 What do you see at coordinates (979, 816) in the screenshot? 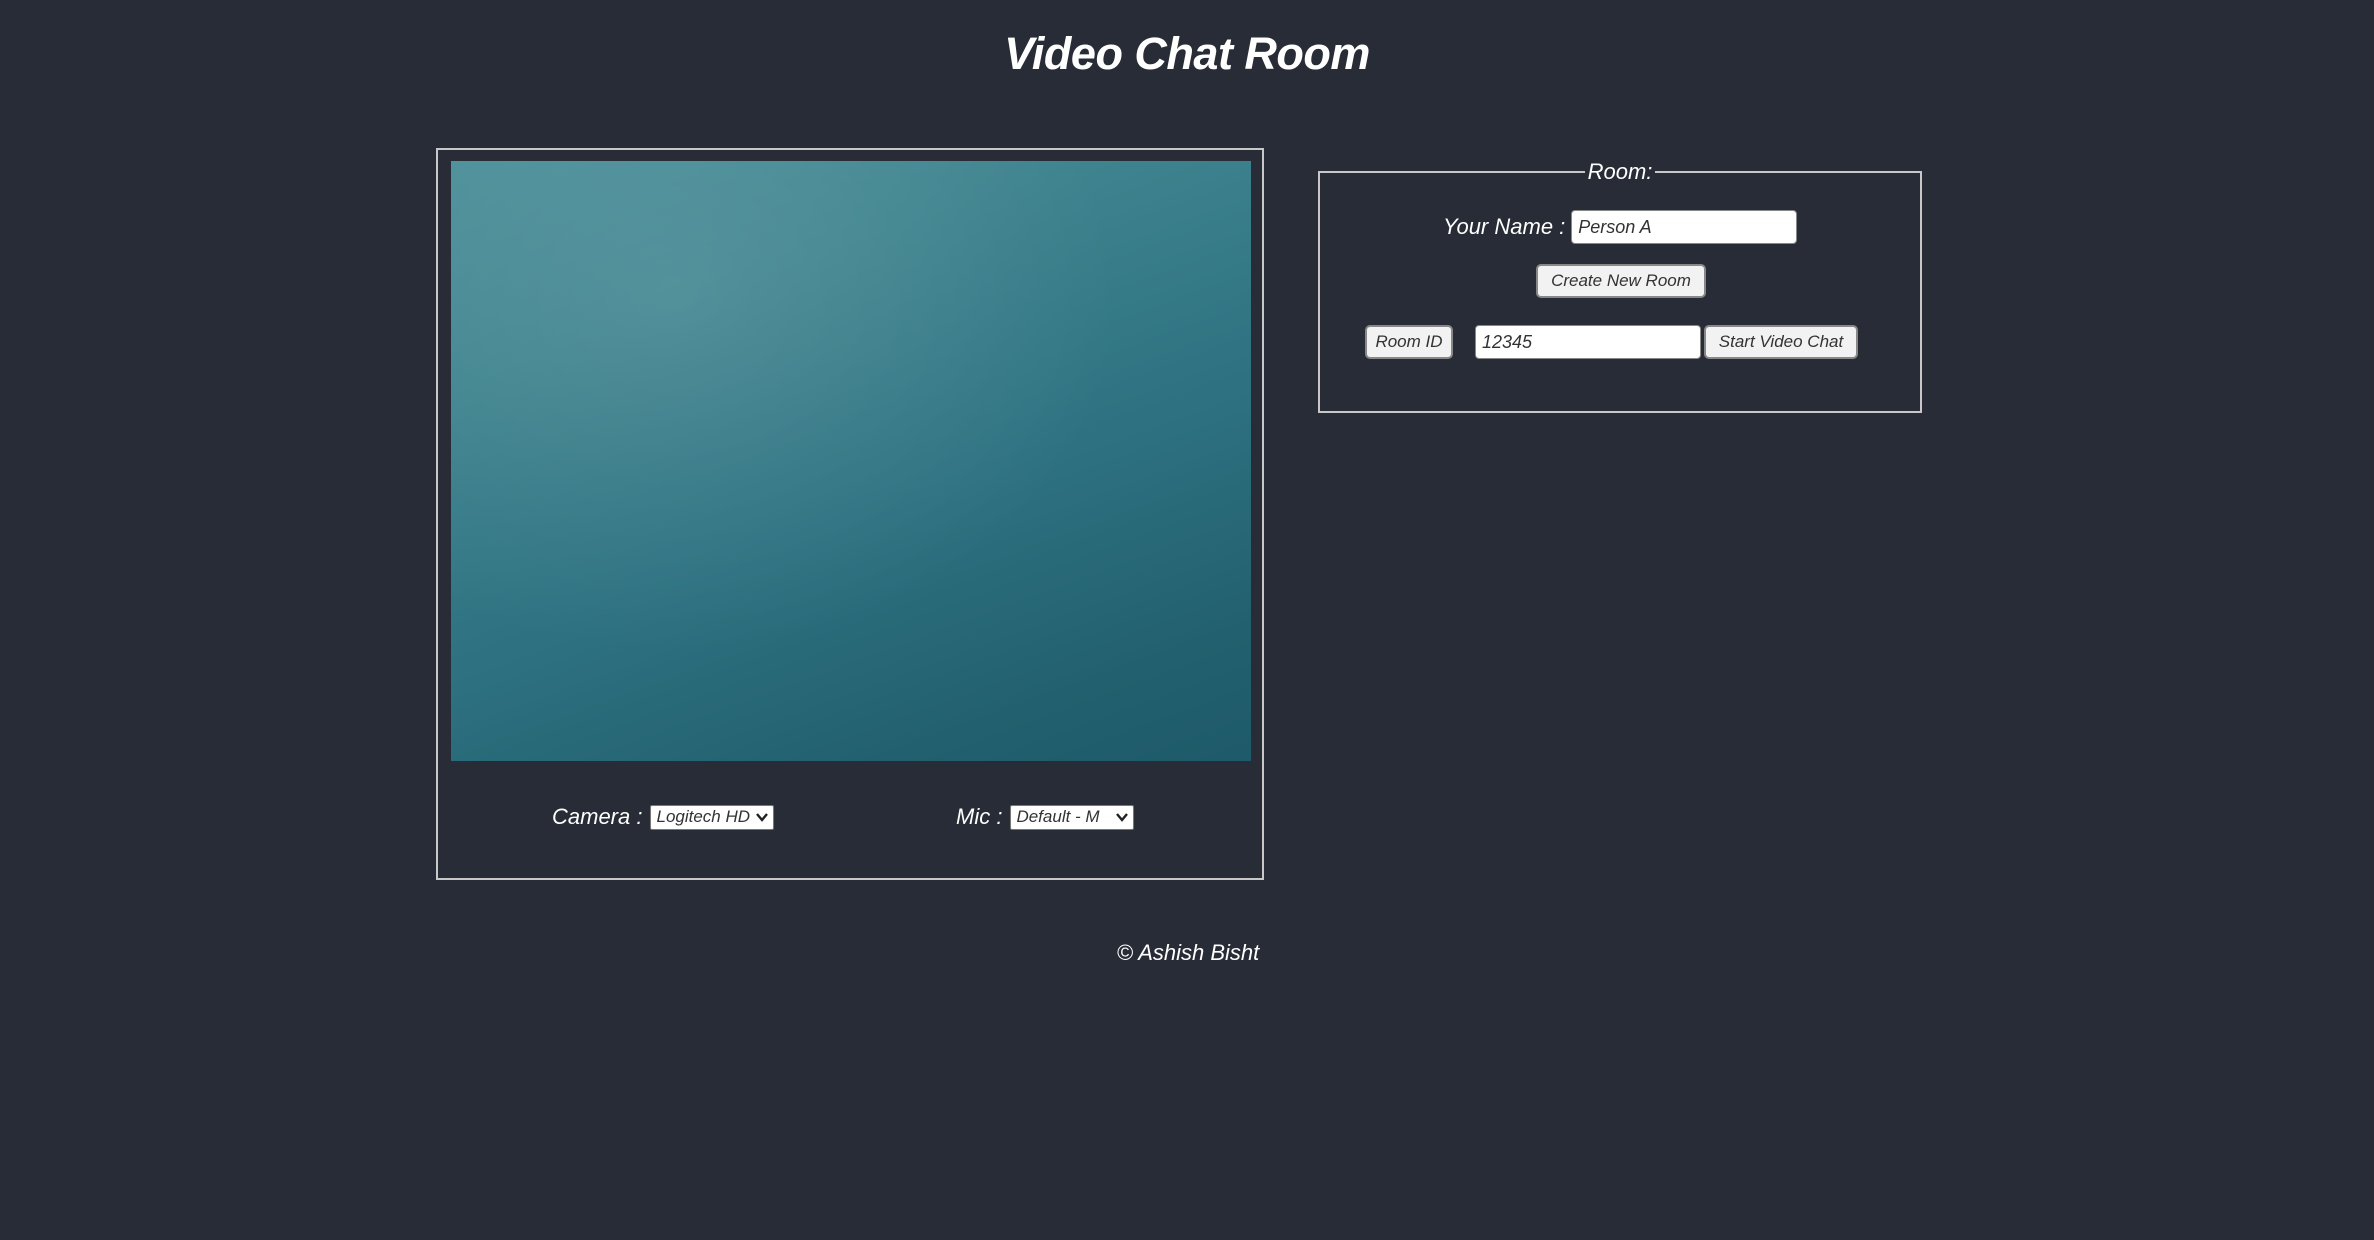
I see `mic-label: Mic :` at bounding box center [979, 816].